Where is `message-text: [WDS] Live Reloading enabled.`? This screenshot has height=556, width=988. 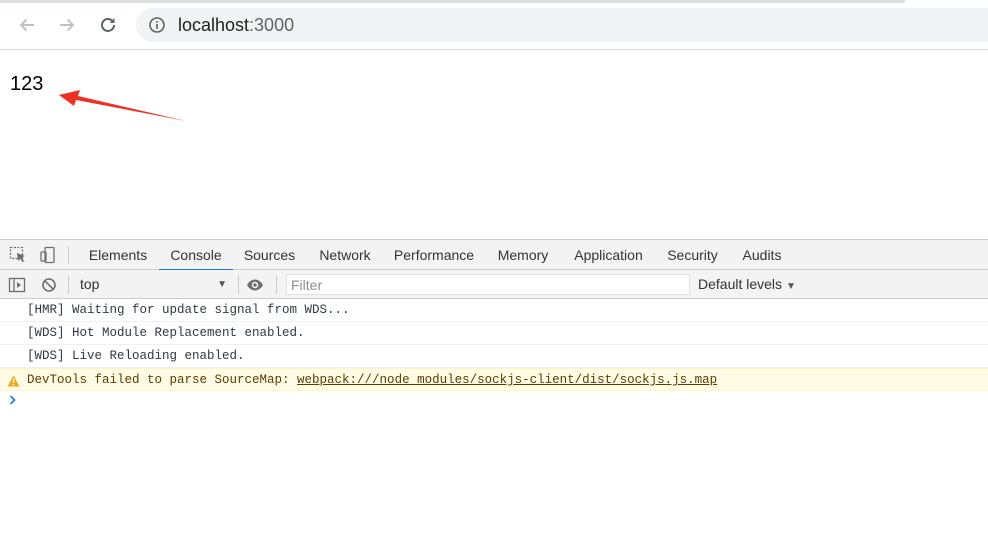 message-text: [WDS] Live Reloading enabled. is located at coordinates (136, 356).